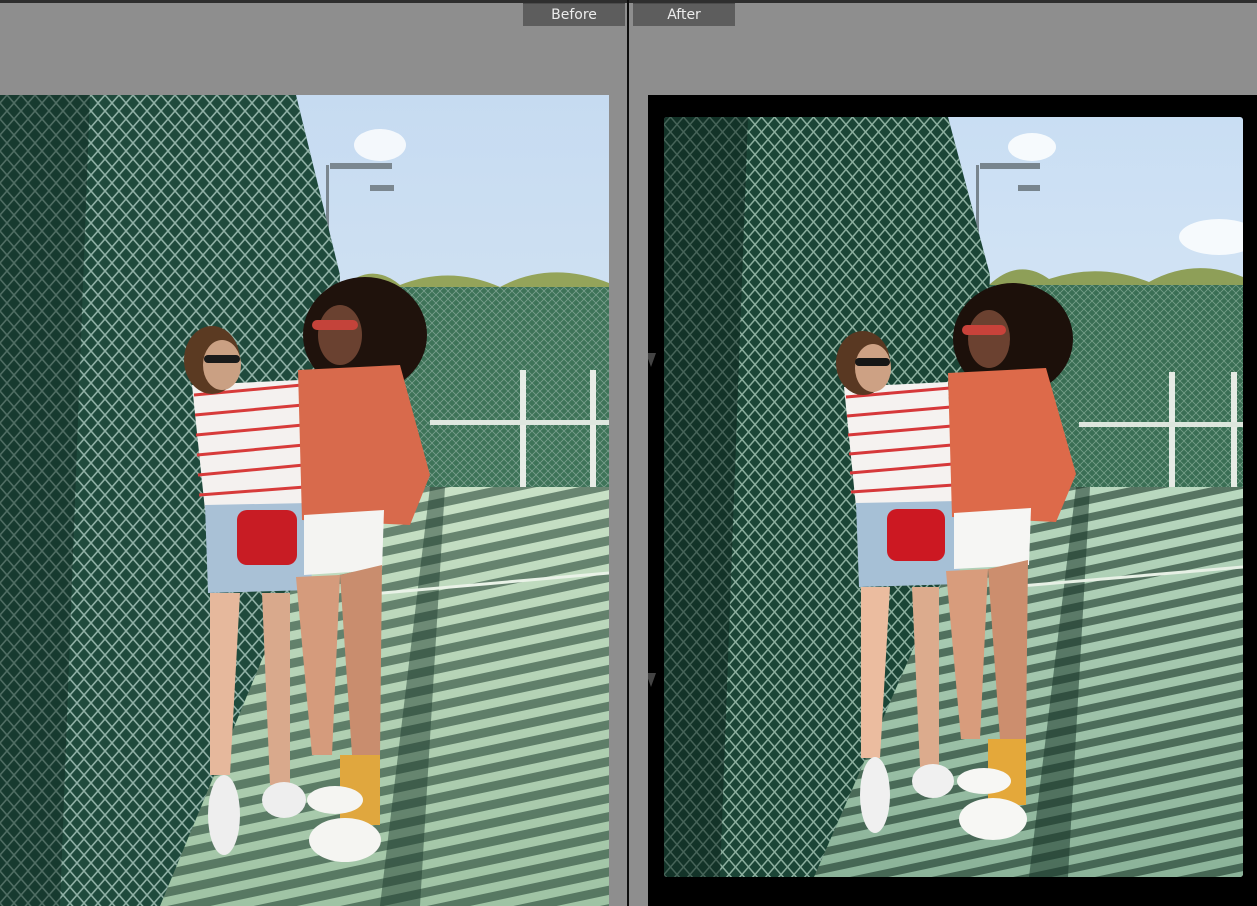  I want to click on before-label: Before, so click(574, 14).